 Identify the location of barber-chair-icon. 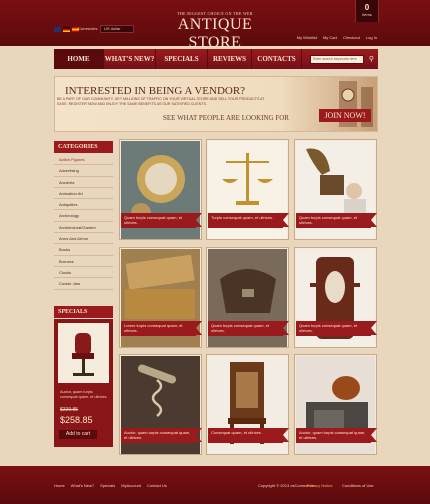
(83, 353).